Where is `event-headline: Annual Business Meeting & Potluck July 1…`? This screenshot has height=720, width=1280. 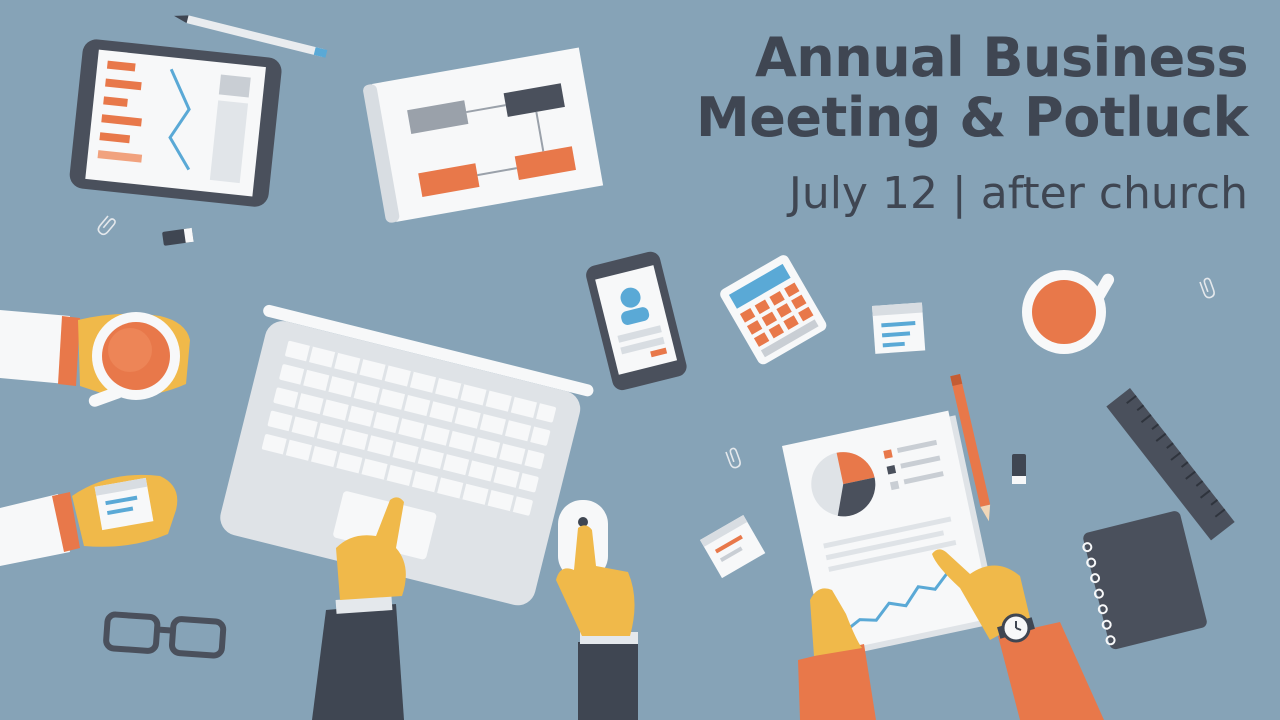 event-headline: Annual Business Meeting & Potluck July 1… is located at coordinates (972, 124).